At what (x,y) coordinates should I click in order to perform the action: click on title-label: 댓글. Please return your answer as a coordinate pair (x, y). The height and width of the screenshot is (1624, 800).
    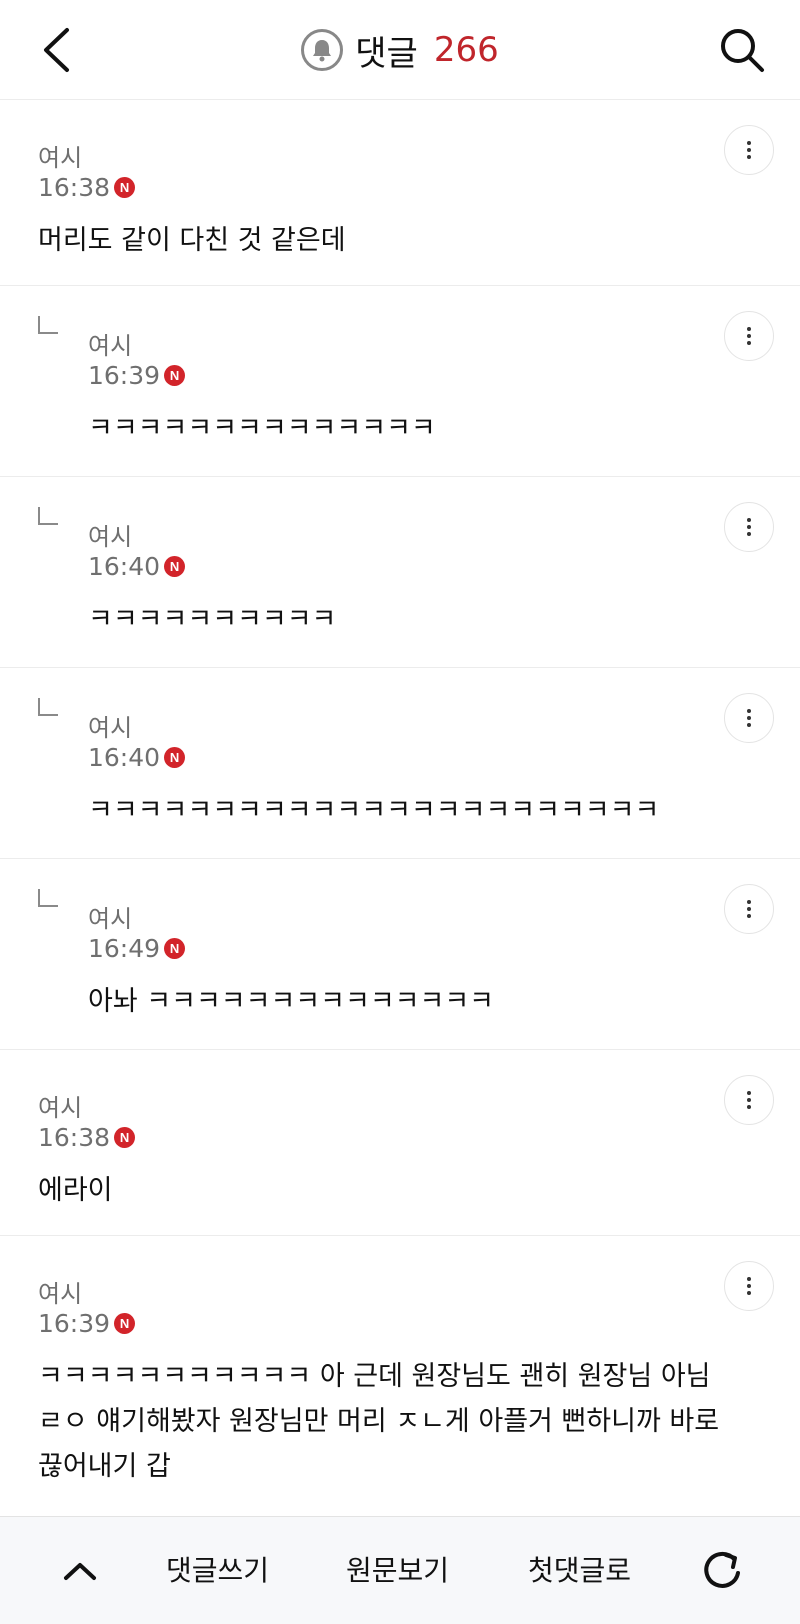
    Looking at the image, I should click on (386, 53).